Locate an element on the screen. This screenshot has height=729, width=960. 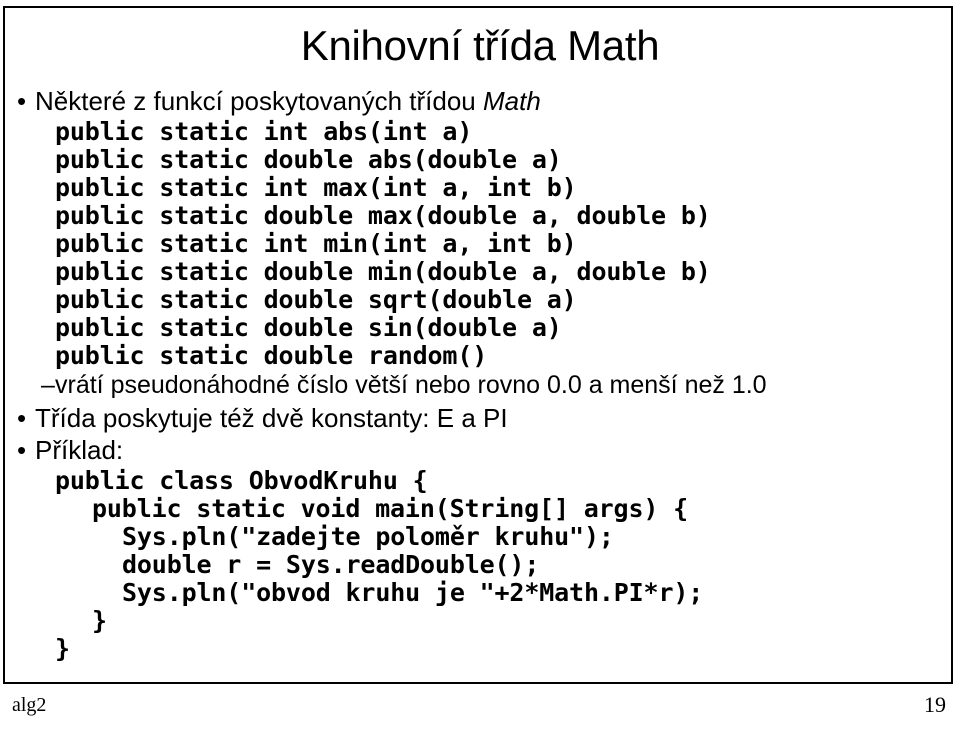
code-line: public static int max(int a, int b) is located at coordinates (316, 187).